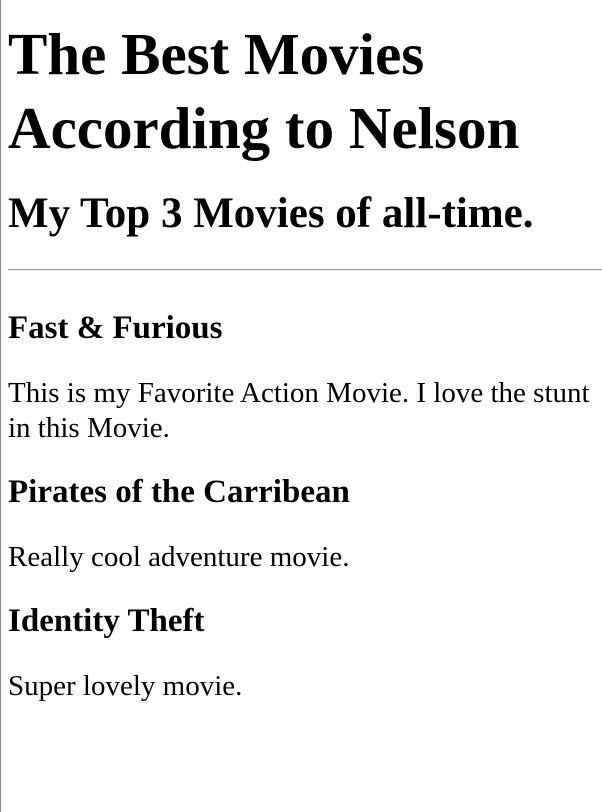  I want to click on movie-title: Pirates of the Carribean, so click(179, 492).